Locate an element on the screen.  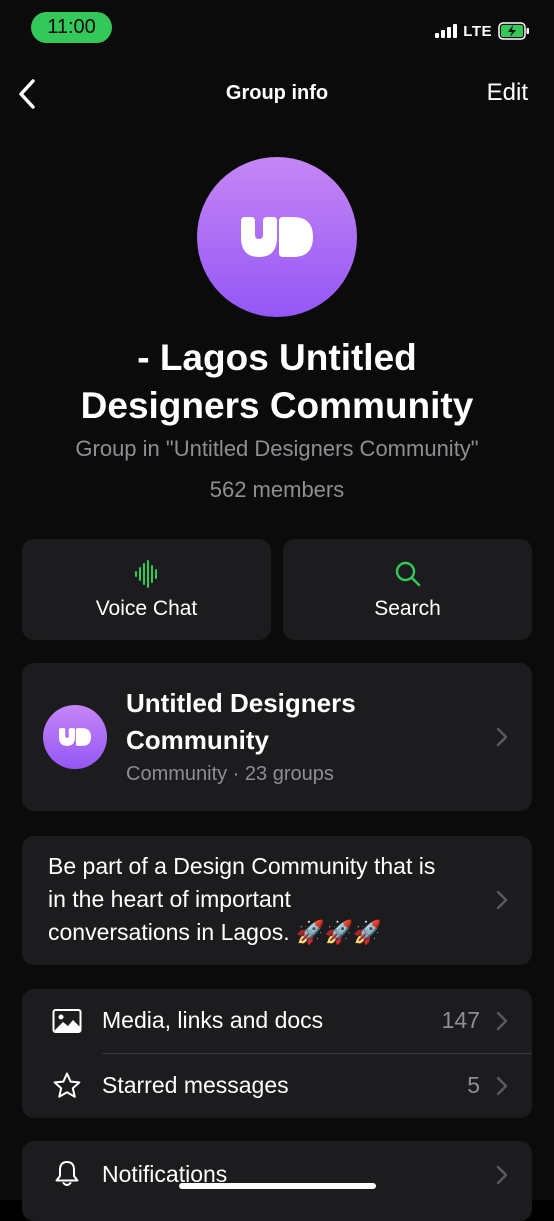
image-icon is located at coordinates (67, 1021).